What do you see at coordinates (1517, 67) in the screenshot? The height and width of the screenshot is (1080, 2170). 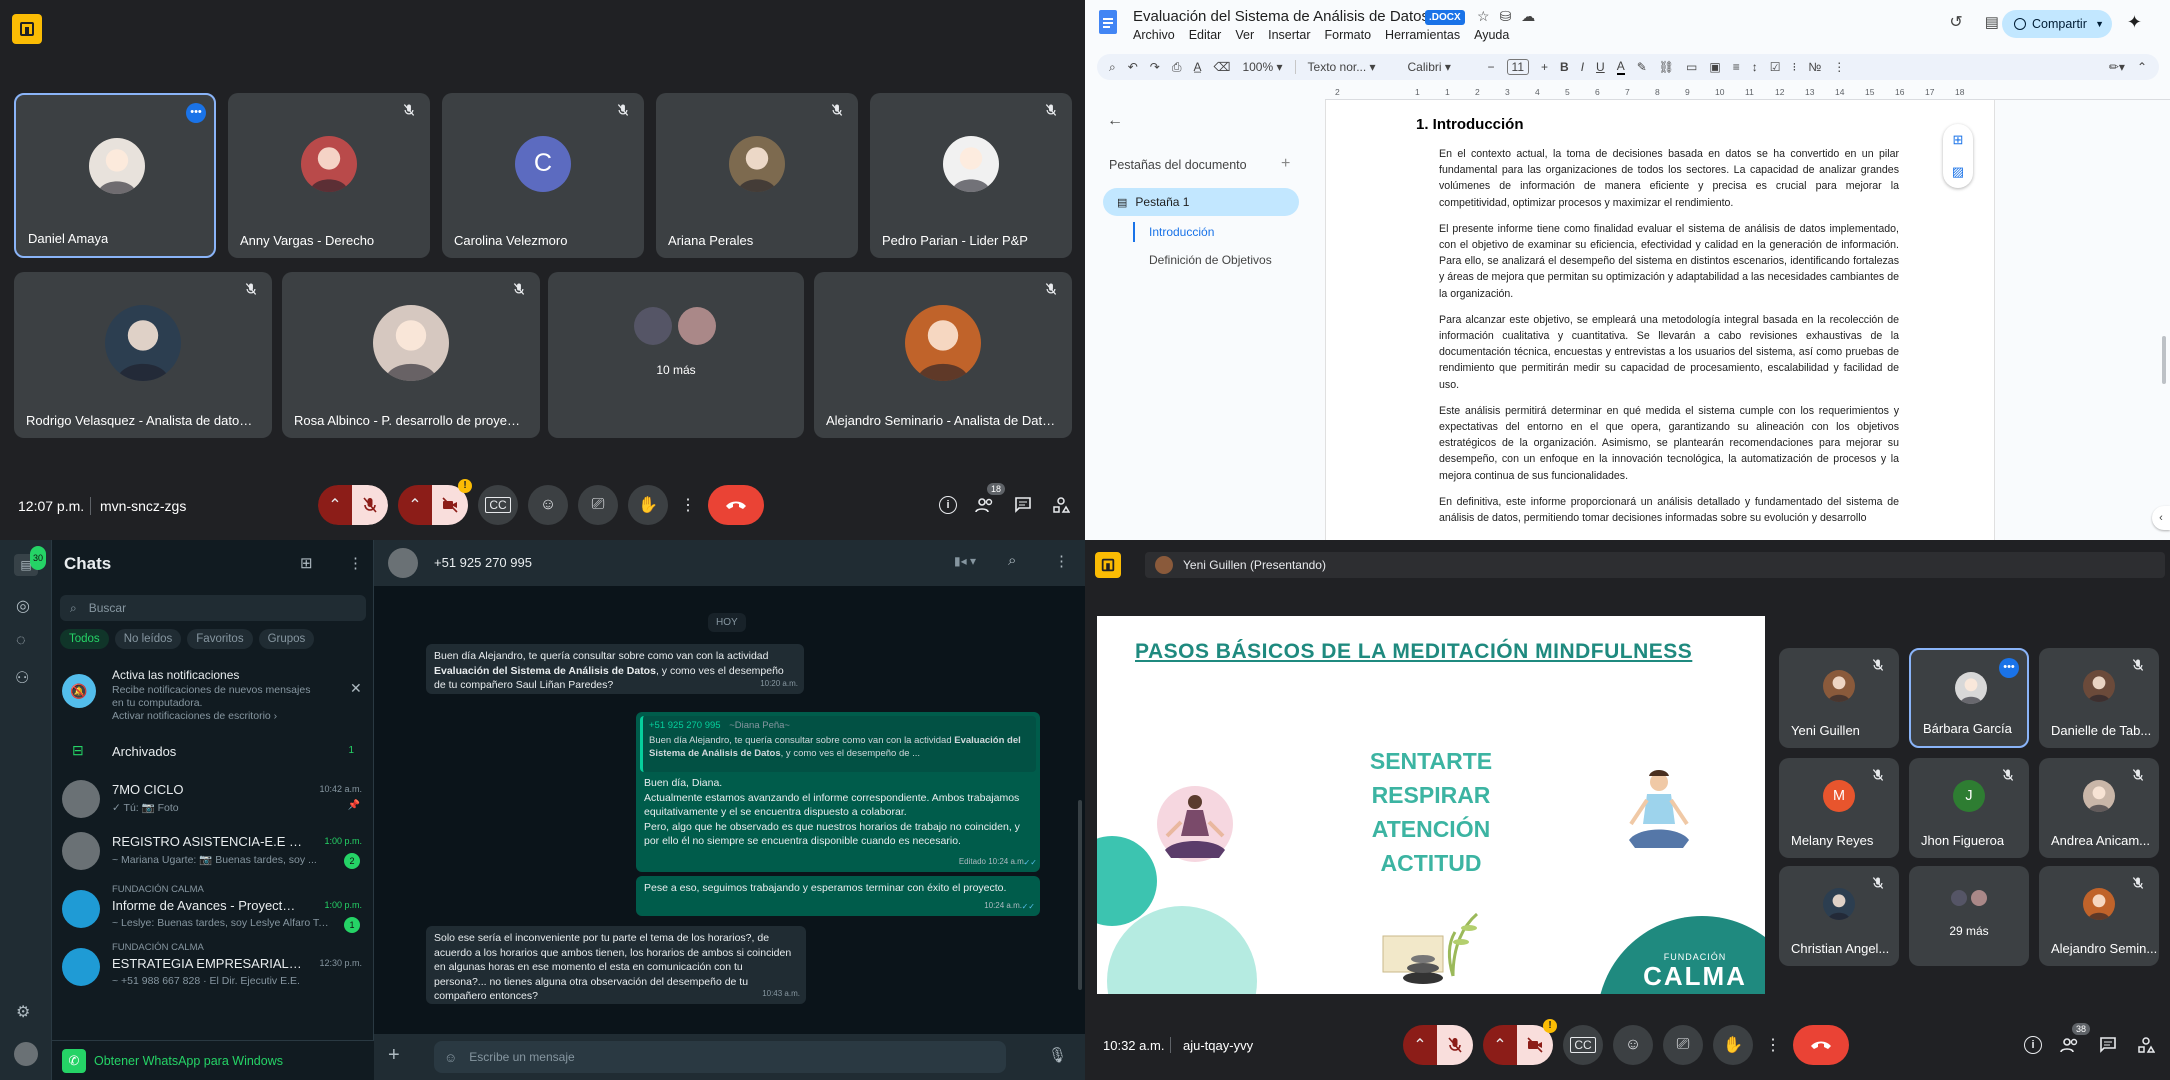 I see `font-size-field: 11` at bounding box center [1517, 67].